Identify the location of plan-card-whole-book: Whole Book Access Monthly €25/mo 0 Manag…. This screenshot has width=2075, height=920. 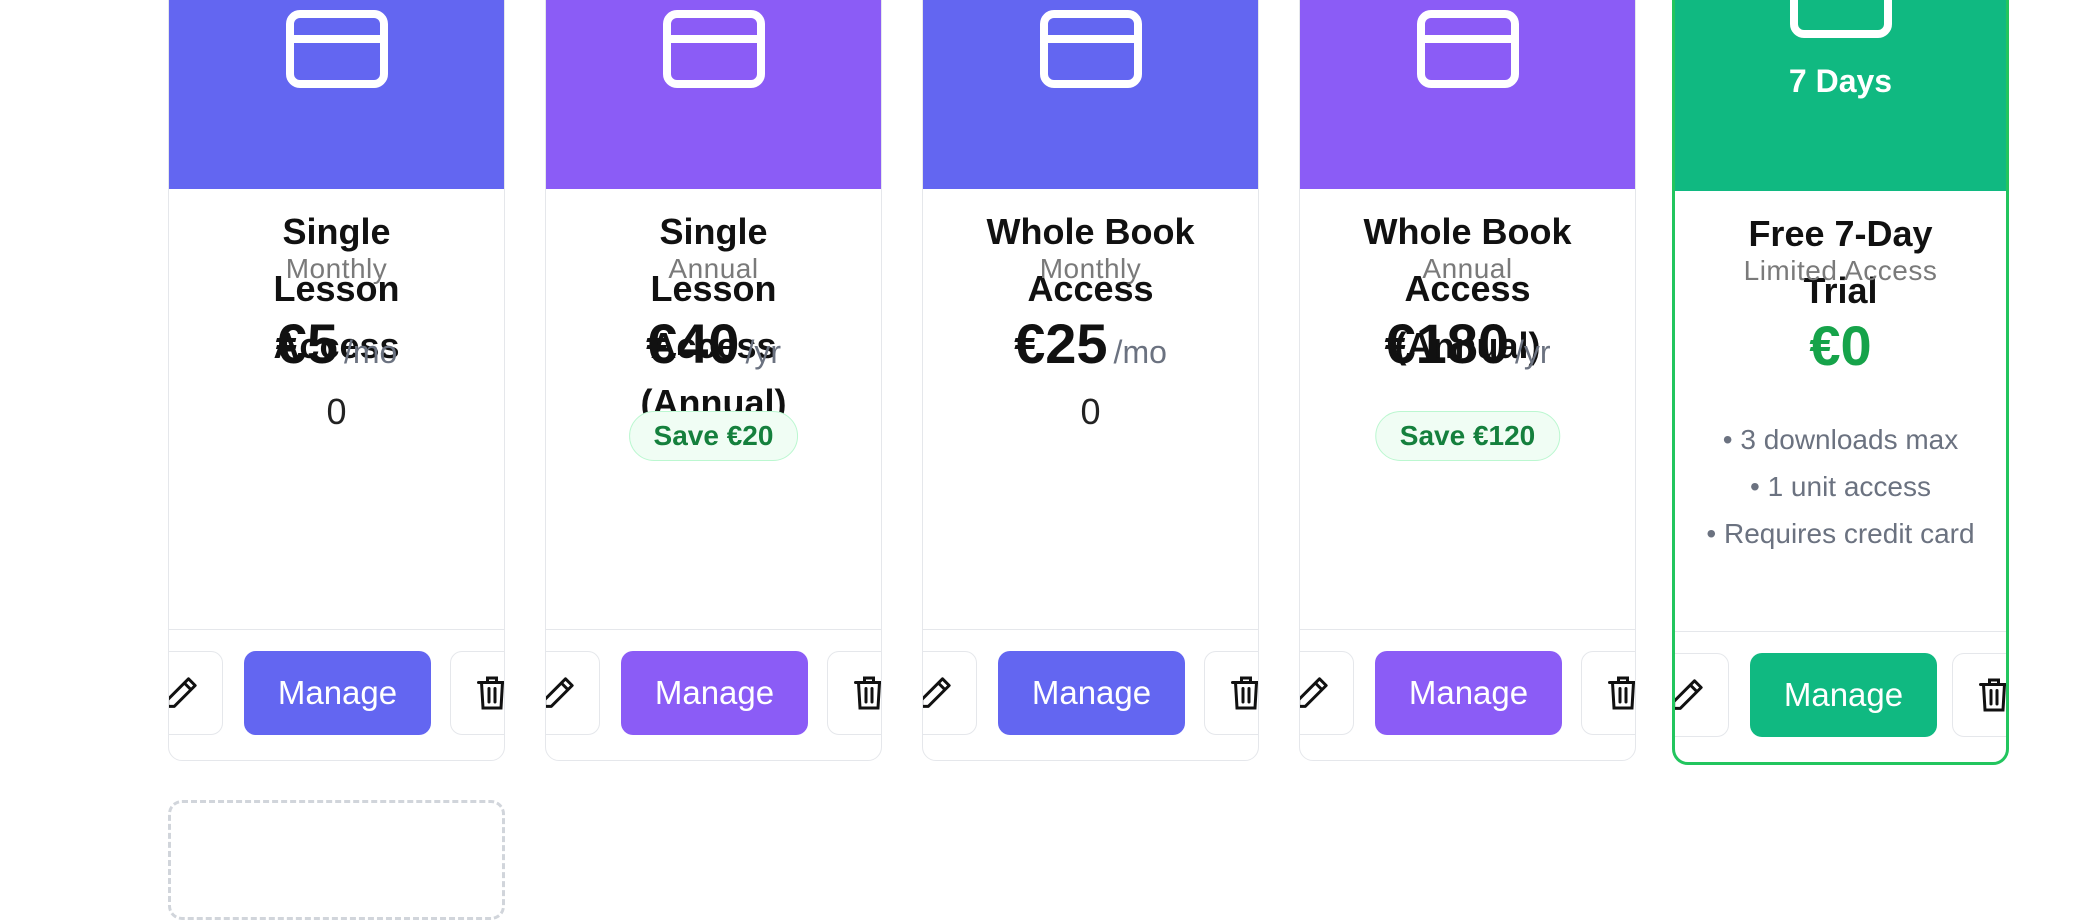
(1090, 380).